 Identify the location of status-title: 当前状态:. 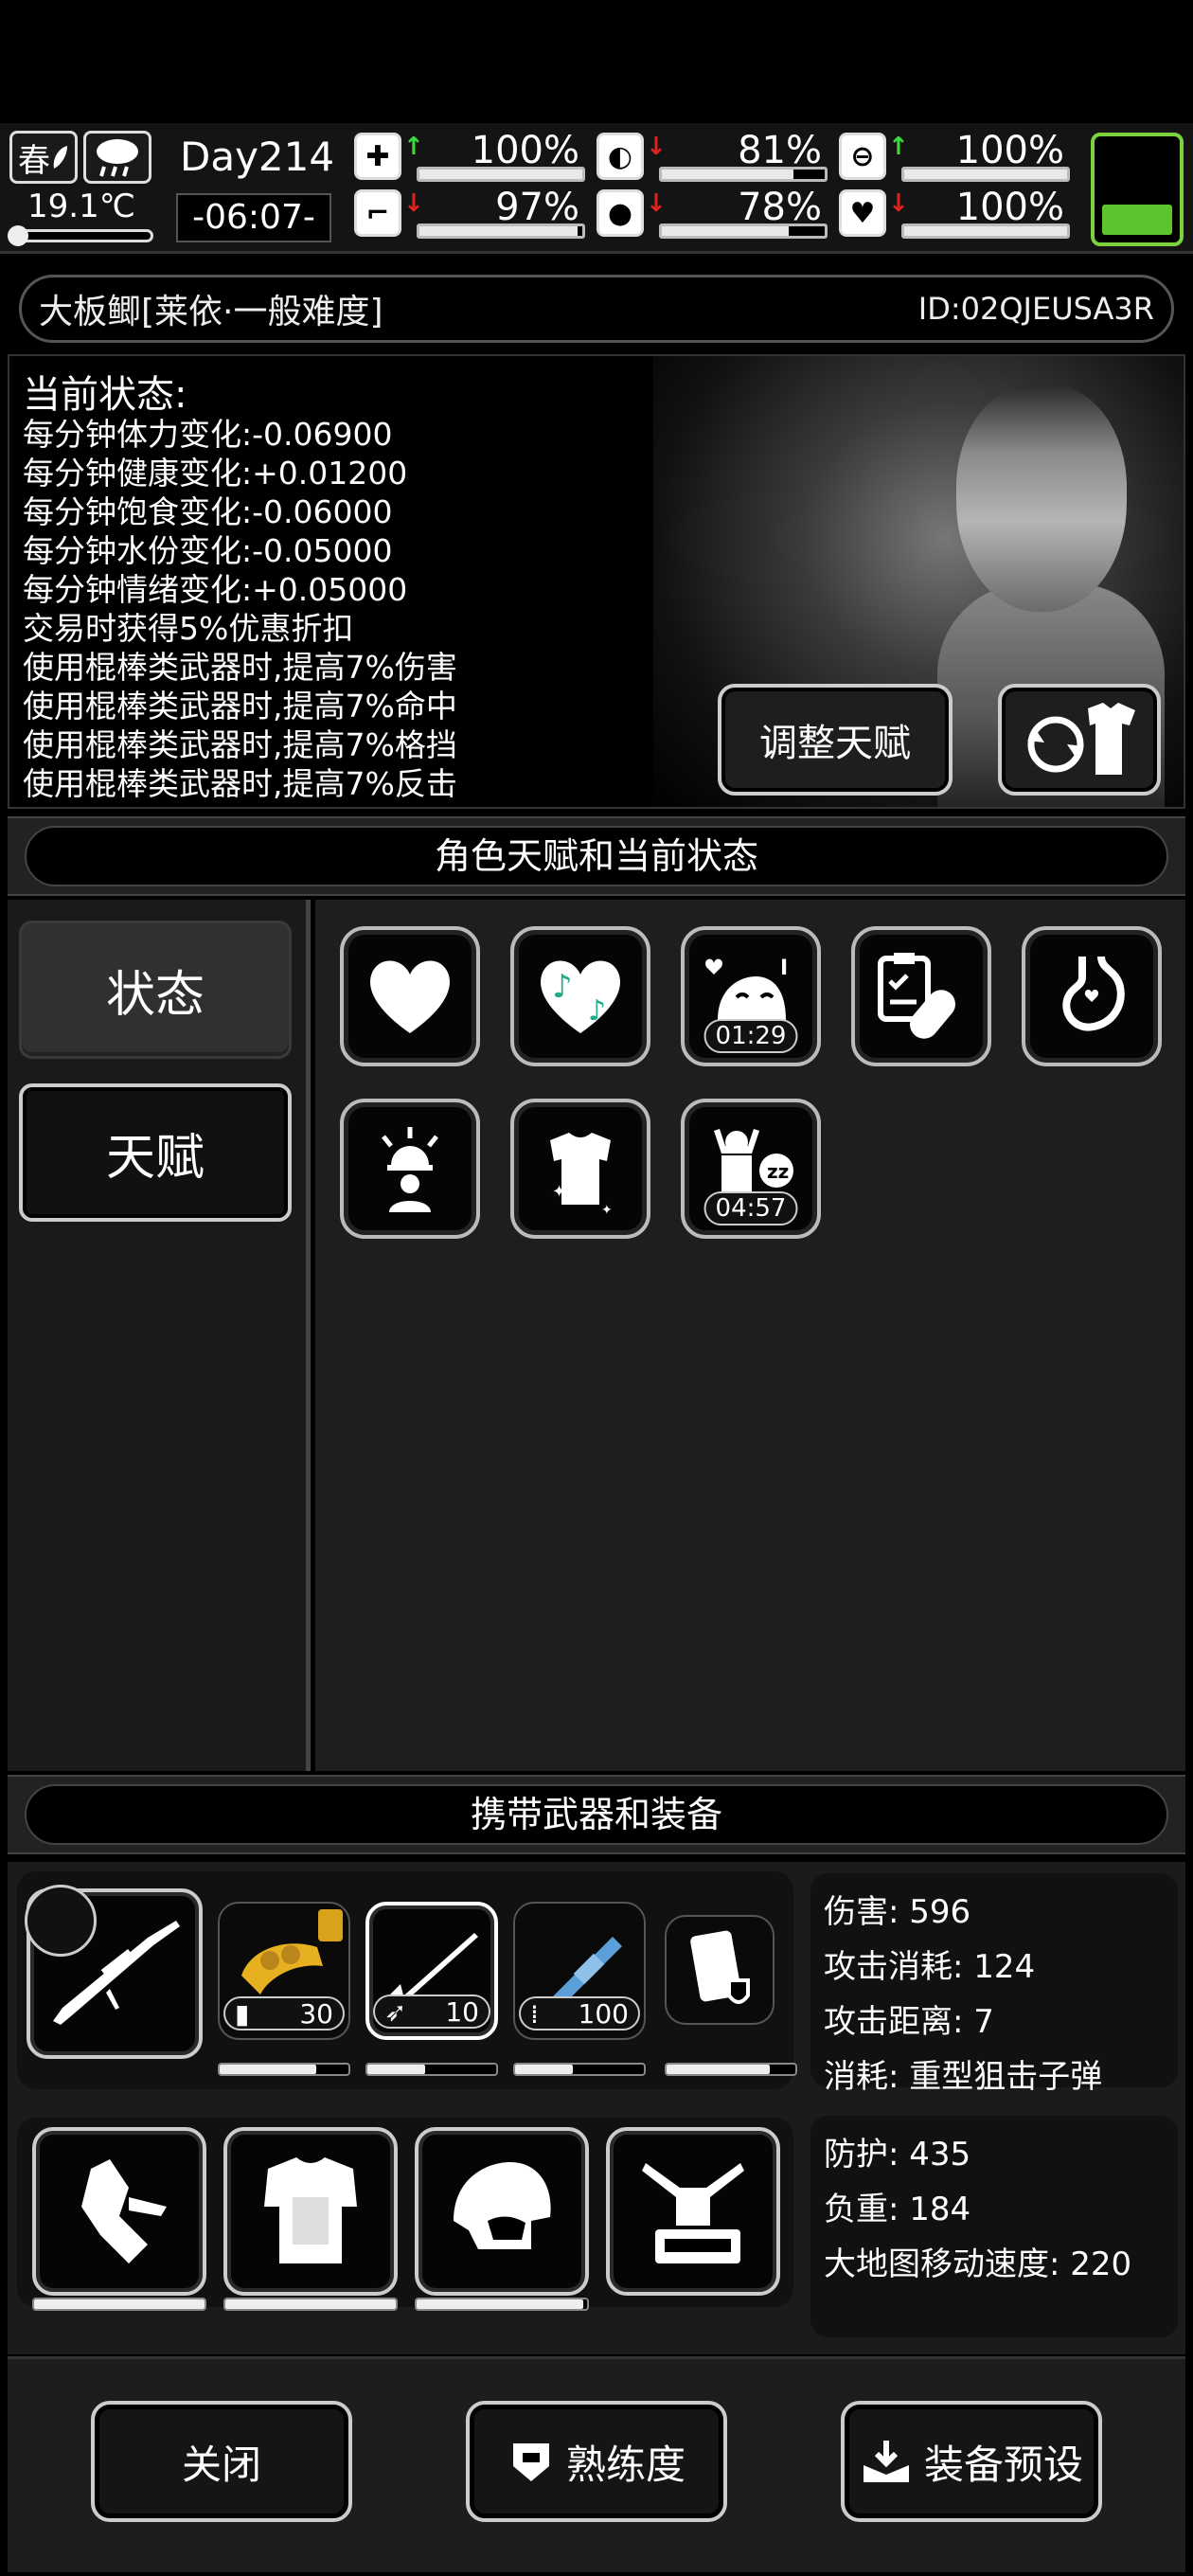
(105, 395).